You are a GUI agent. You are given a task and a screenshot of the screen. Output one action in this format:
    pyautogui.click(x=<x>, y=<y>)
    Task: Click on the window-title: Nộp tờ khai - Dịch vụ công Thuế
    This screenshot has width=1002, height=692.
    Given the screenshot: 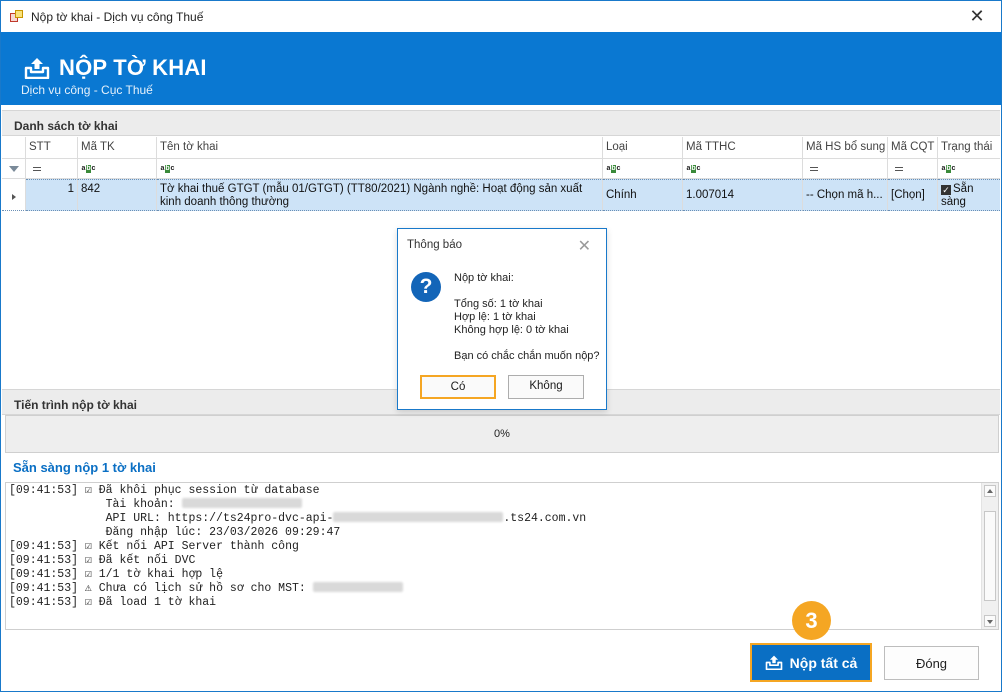 What is the action you would take?
    pyautogui.click(x=117, y=17)
    